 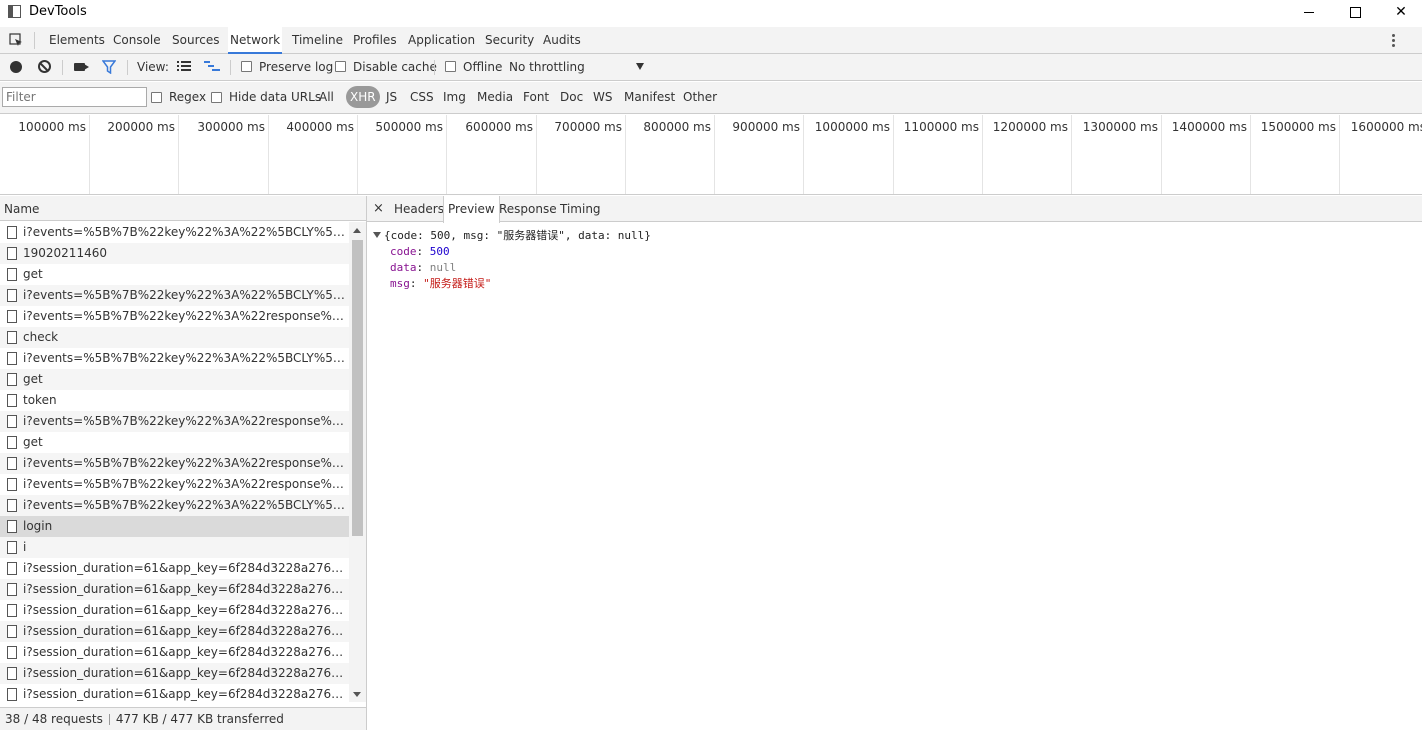 I want to click on request-row: login, so click(x=174, y=526).